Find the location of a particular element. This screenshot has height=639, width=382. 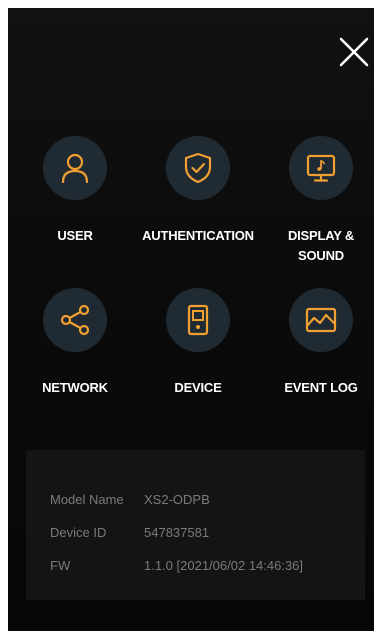

menu-label-authentication: AUTHENTICATION is located at coordinates (198, 235).